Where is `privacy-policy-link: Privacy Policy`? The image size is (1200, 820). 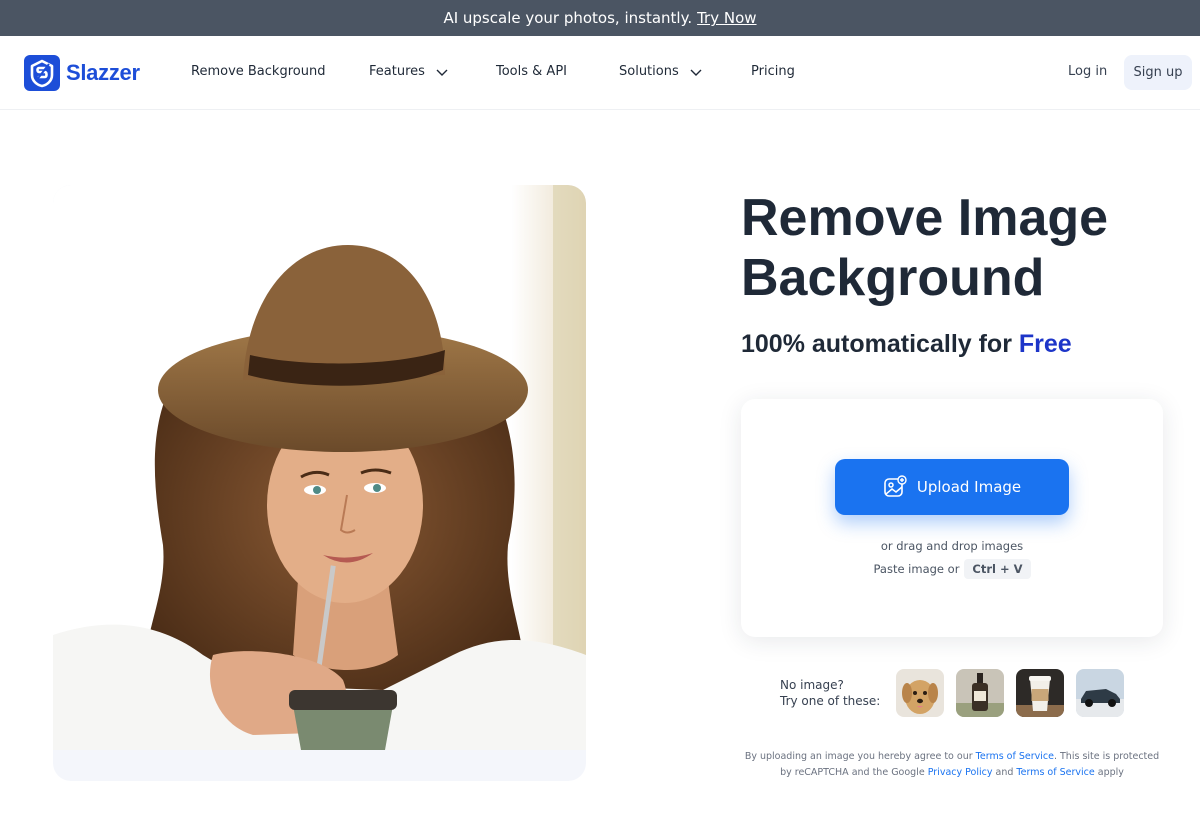 privacy-policy-link: Privacy Policy is located at coordinates (960, 772).